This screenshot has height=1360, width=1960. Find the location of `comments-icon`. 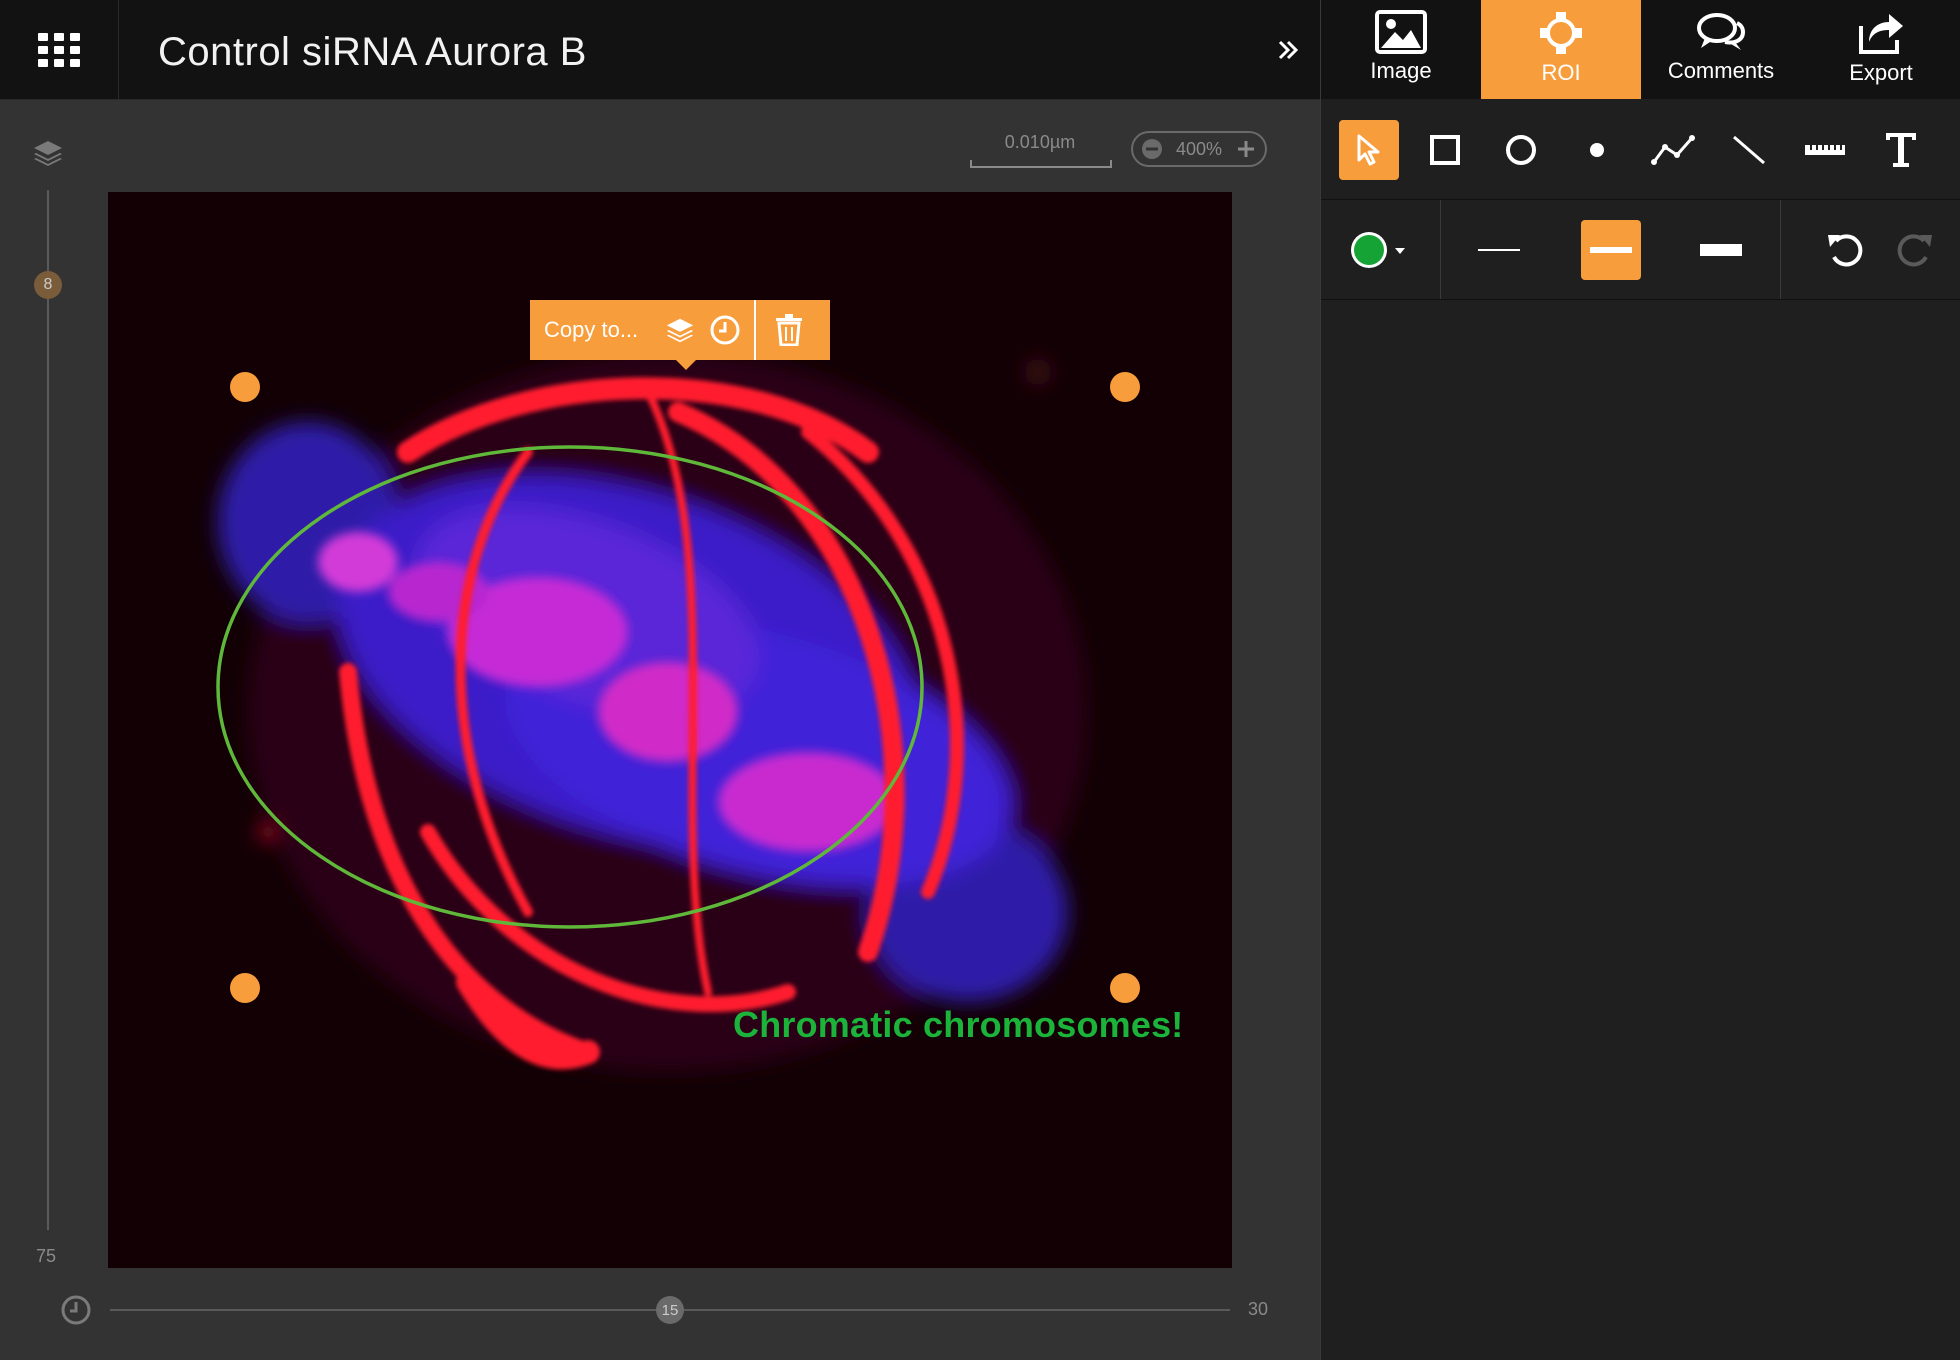

comments-icon is located at coordinates (1721, 31).